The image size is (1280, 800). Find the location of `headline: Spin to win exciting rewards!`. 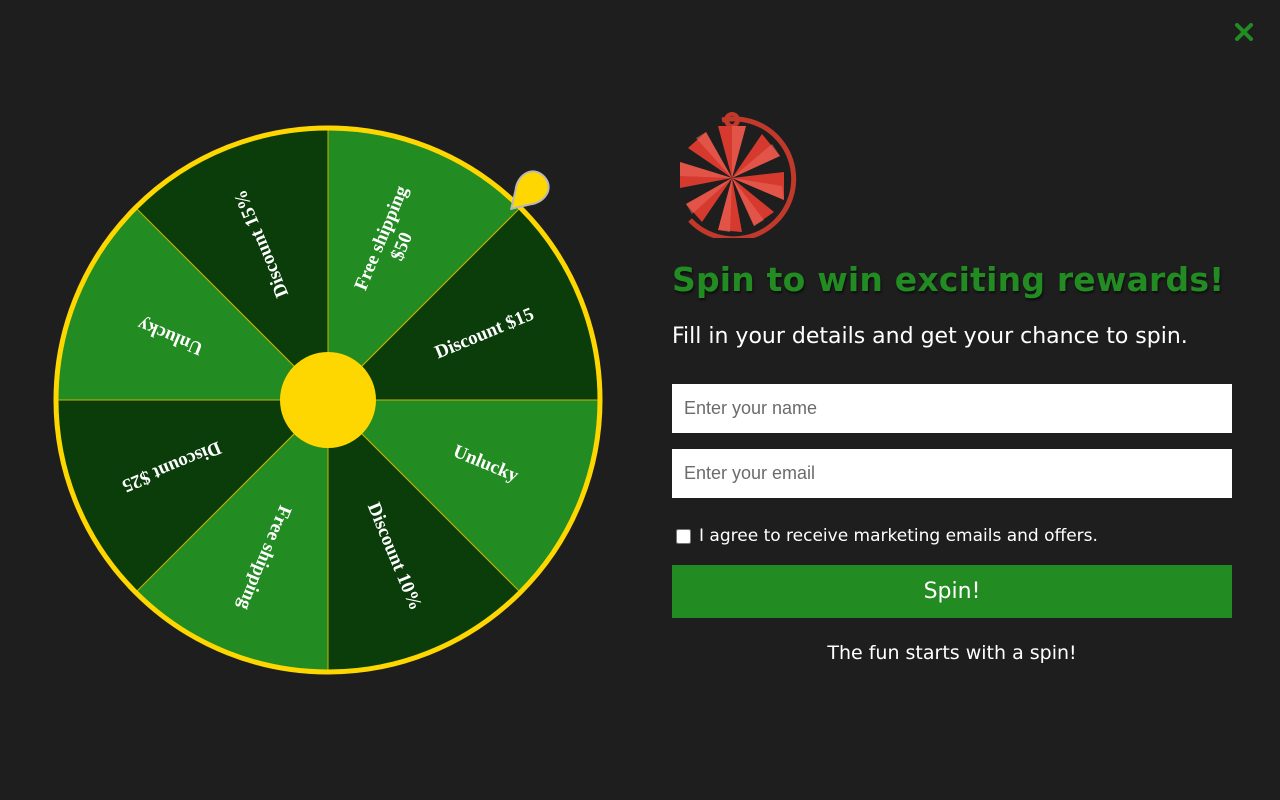

headline: Spin to win exciting rewards! is located at coordinates (948, 279).